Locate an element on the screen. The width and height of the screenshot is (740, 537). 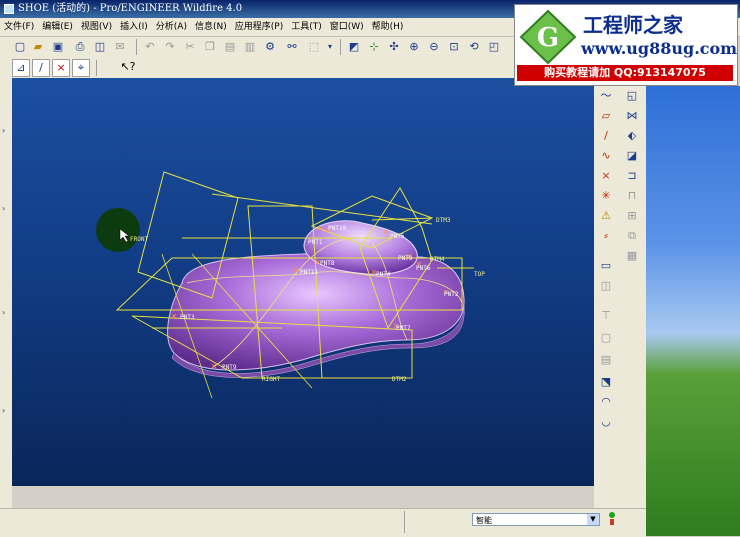
menu-applications: 应用程序(P) is located at coordinates (259, 27).